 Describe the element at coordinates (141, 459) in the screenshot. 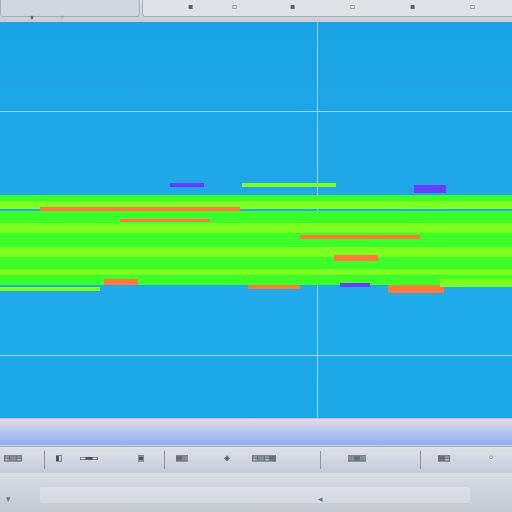

I see `frame-icon: ▣` at that location.